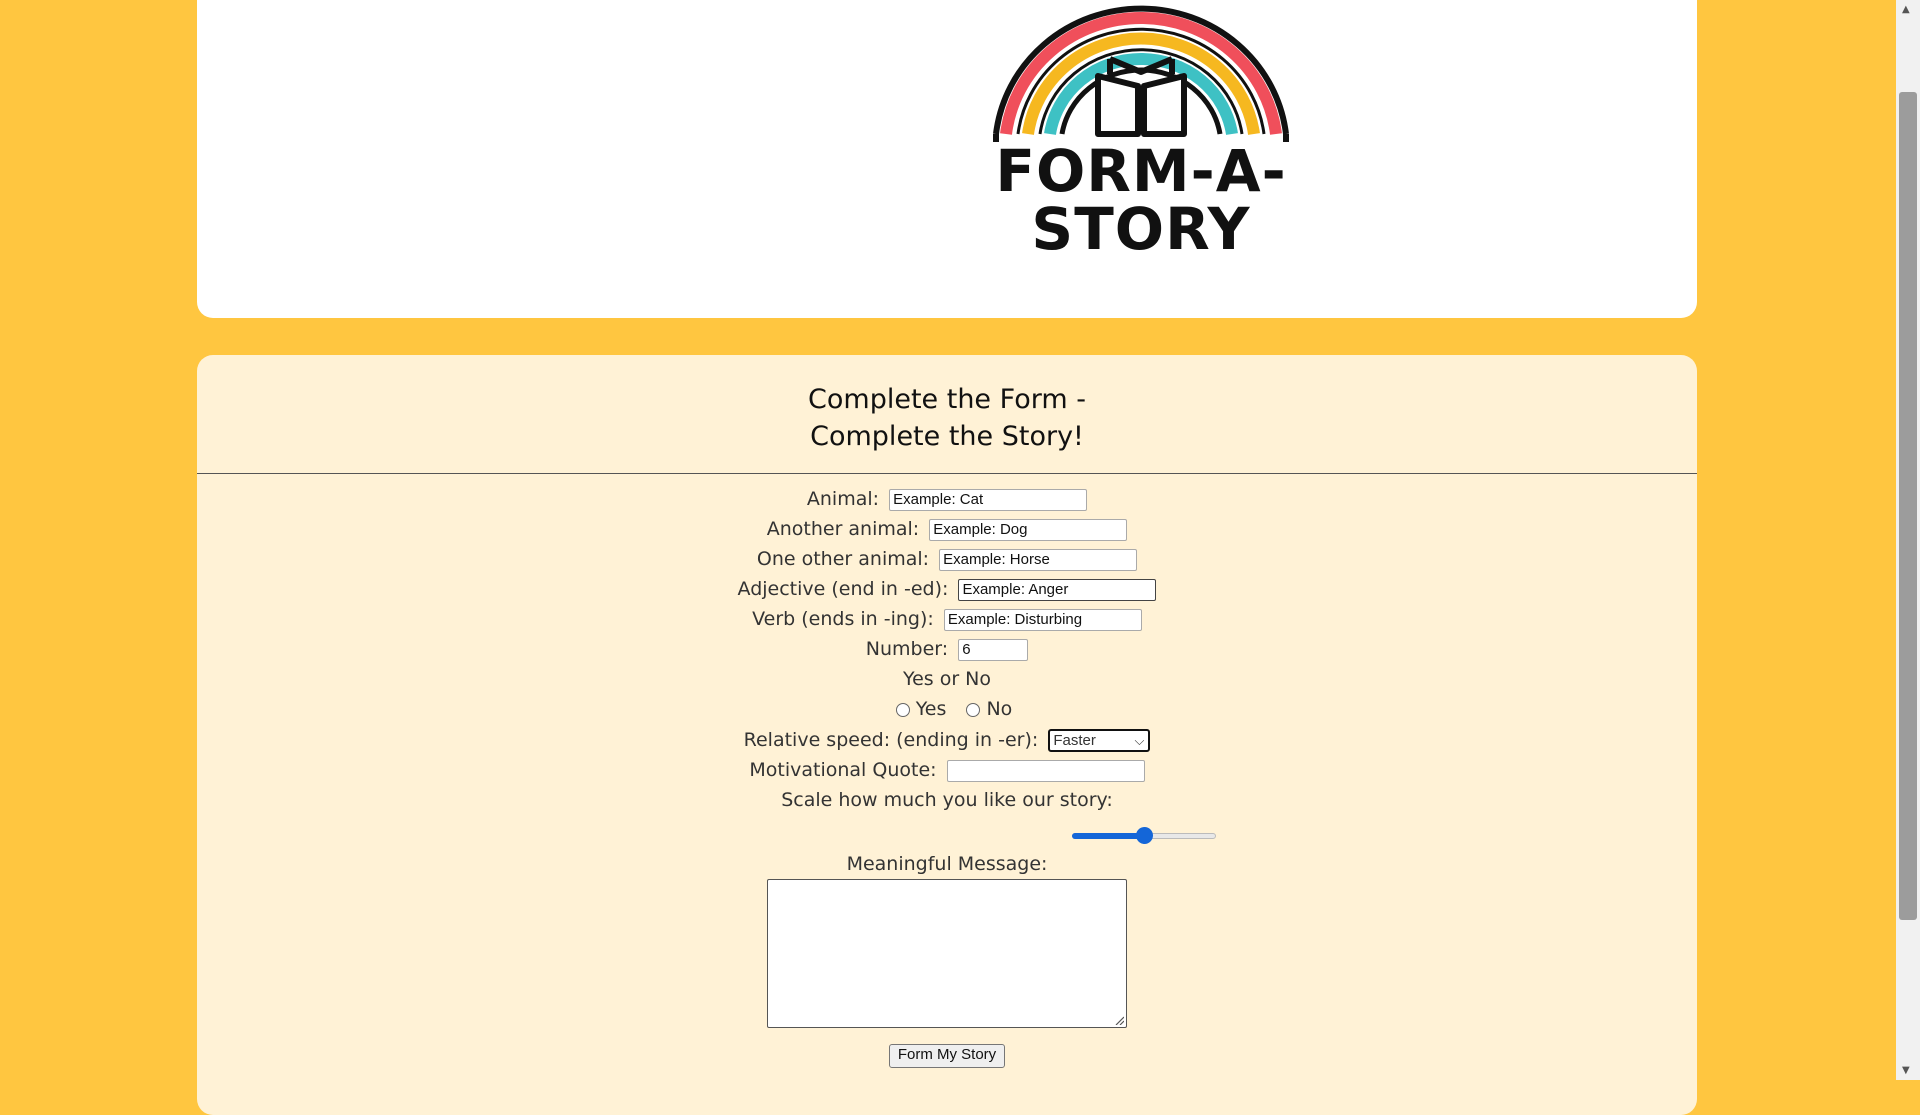 The height and width of the screenshot is (1115, 1920). I want to click on other-animal-label: One other animal:, so click(843, 559).